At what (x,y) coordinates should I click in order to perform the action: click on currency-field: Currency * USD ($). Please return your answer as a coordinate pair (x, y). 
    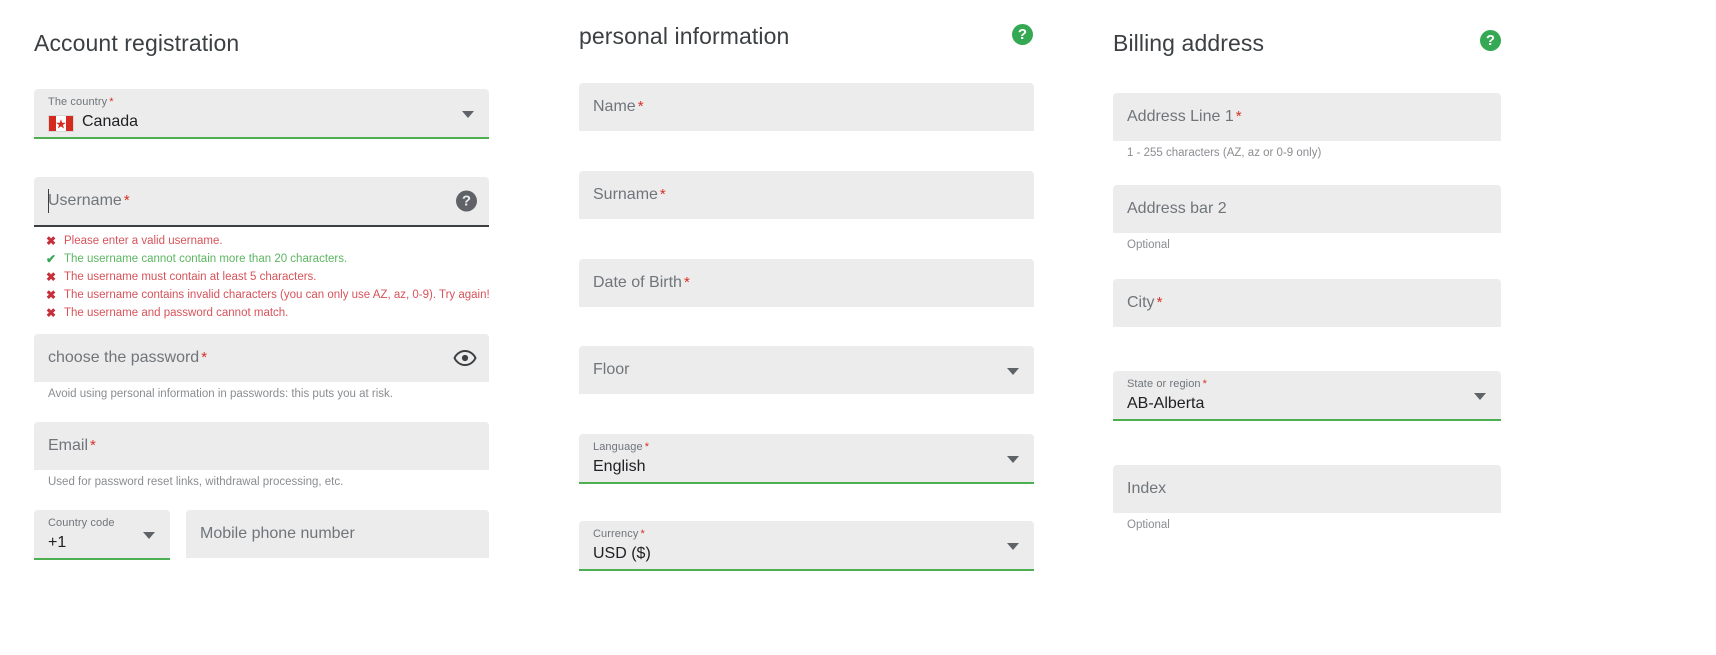
    Looking at the image, I should click on (806, 546).